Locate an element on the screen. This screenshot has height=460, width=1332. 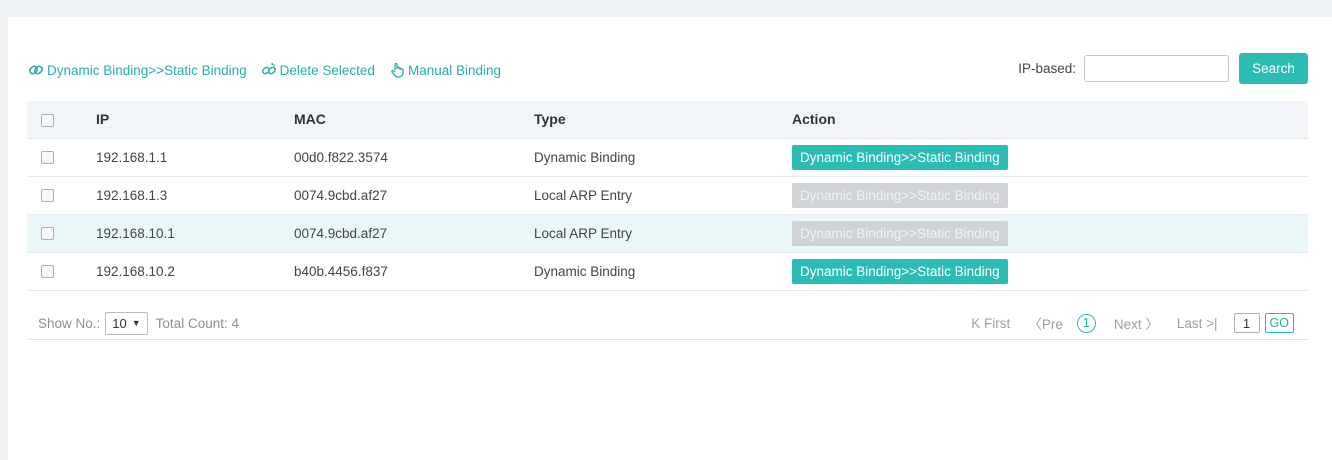
page-size-select: 10 ▼ is located at coordinates (126, 323).